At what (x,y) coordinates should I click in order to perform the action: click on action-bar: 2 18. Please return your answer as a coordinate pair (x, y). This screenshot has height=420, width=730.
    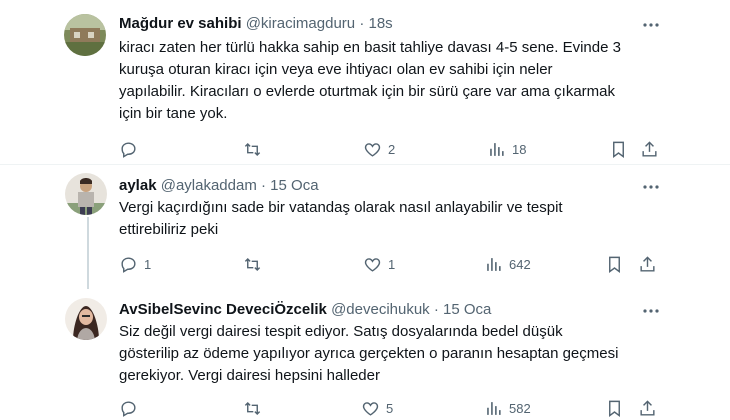
    Looking at the image, I should click on (365, 149).